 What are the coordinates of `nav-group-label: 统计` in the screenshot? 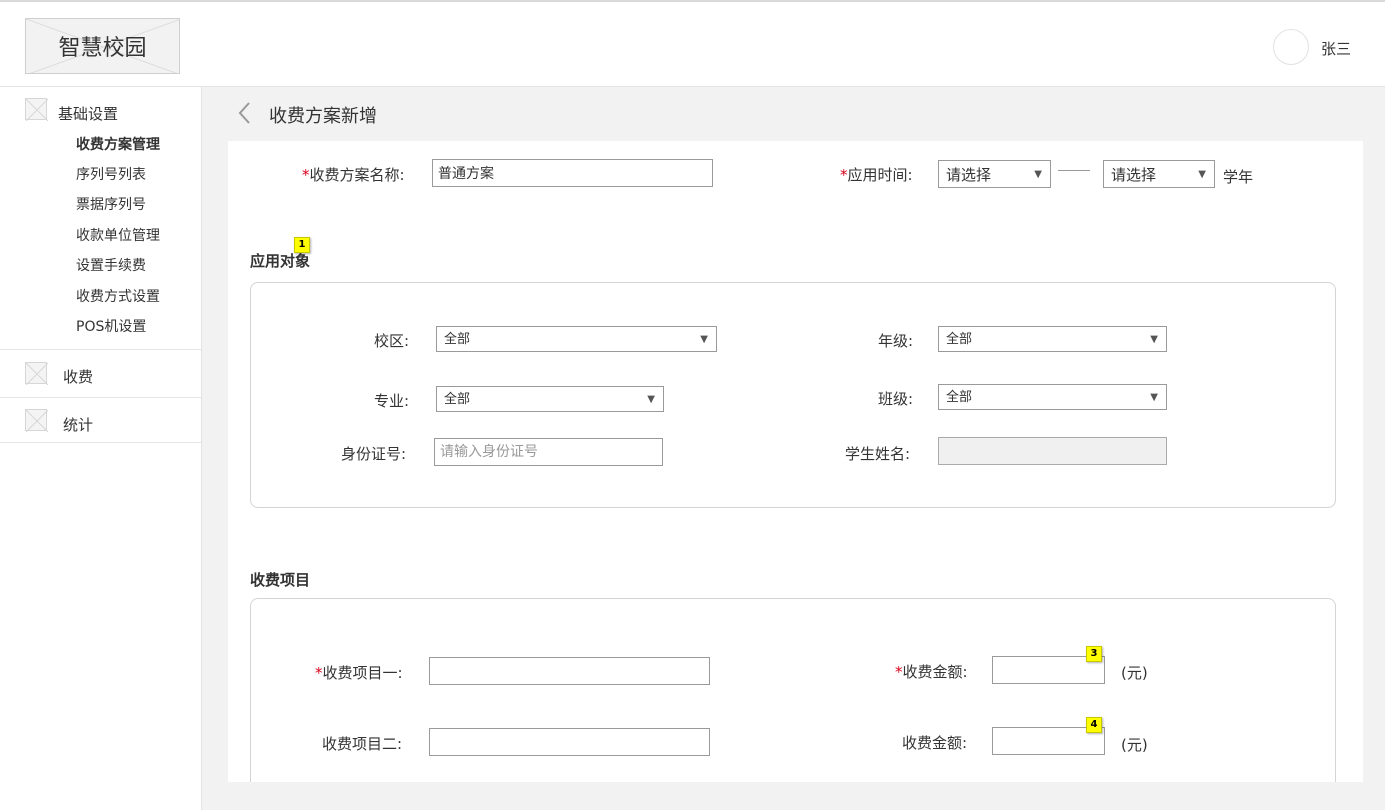 It's located at (78, 425).